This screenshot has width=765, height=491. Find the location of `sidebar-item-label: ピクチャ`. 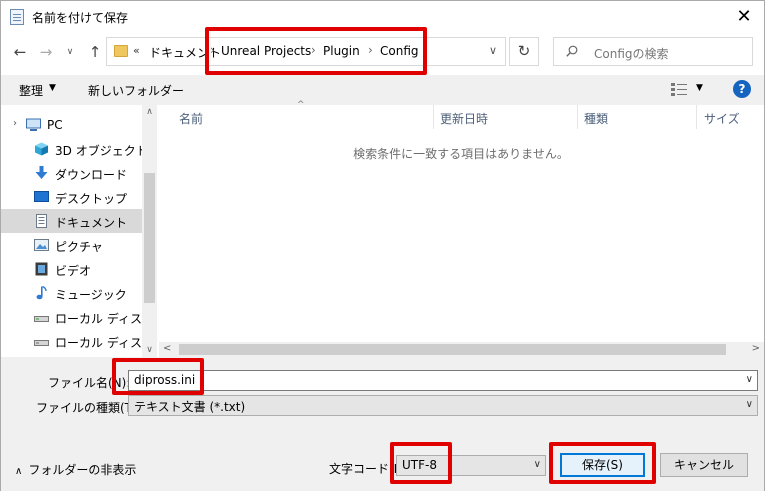

sidebar-item-label: ピクチャ is located at coordinates (79, 247).